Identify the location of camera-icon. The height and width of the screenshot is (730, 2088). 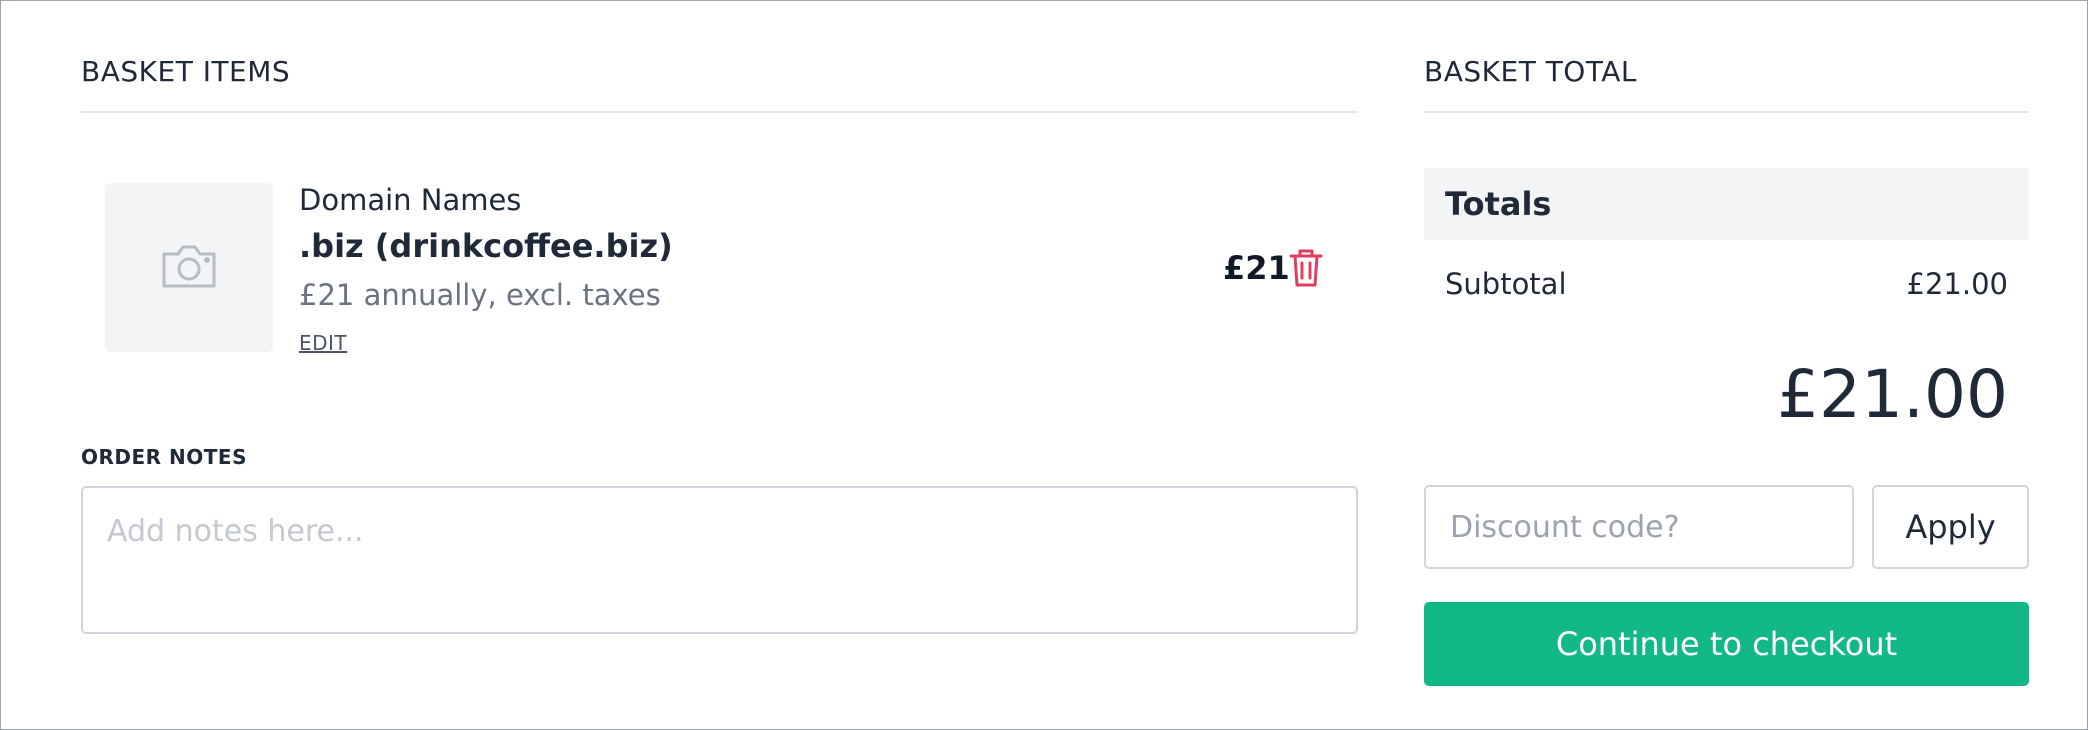
(189, 268).